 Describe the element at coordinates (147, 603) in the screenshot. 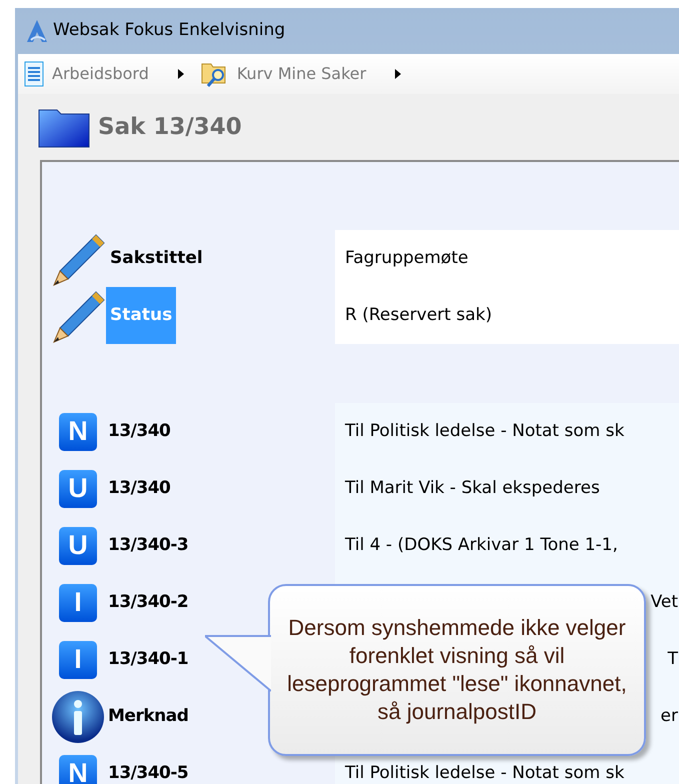

I see `entry-label: 13/340-2` at that location.